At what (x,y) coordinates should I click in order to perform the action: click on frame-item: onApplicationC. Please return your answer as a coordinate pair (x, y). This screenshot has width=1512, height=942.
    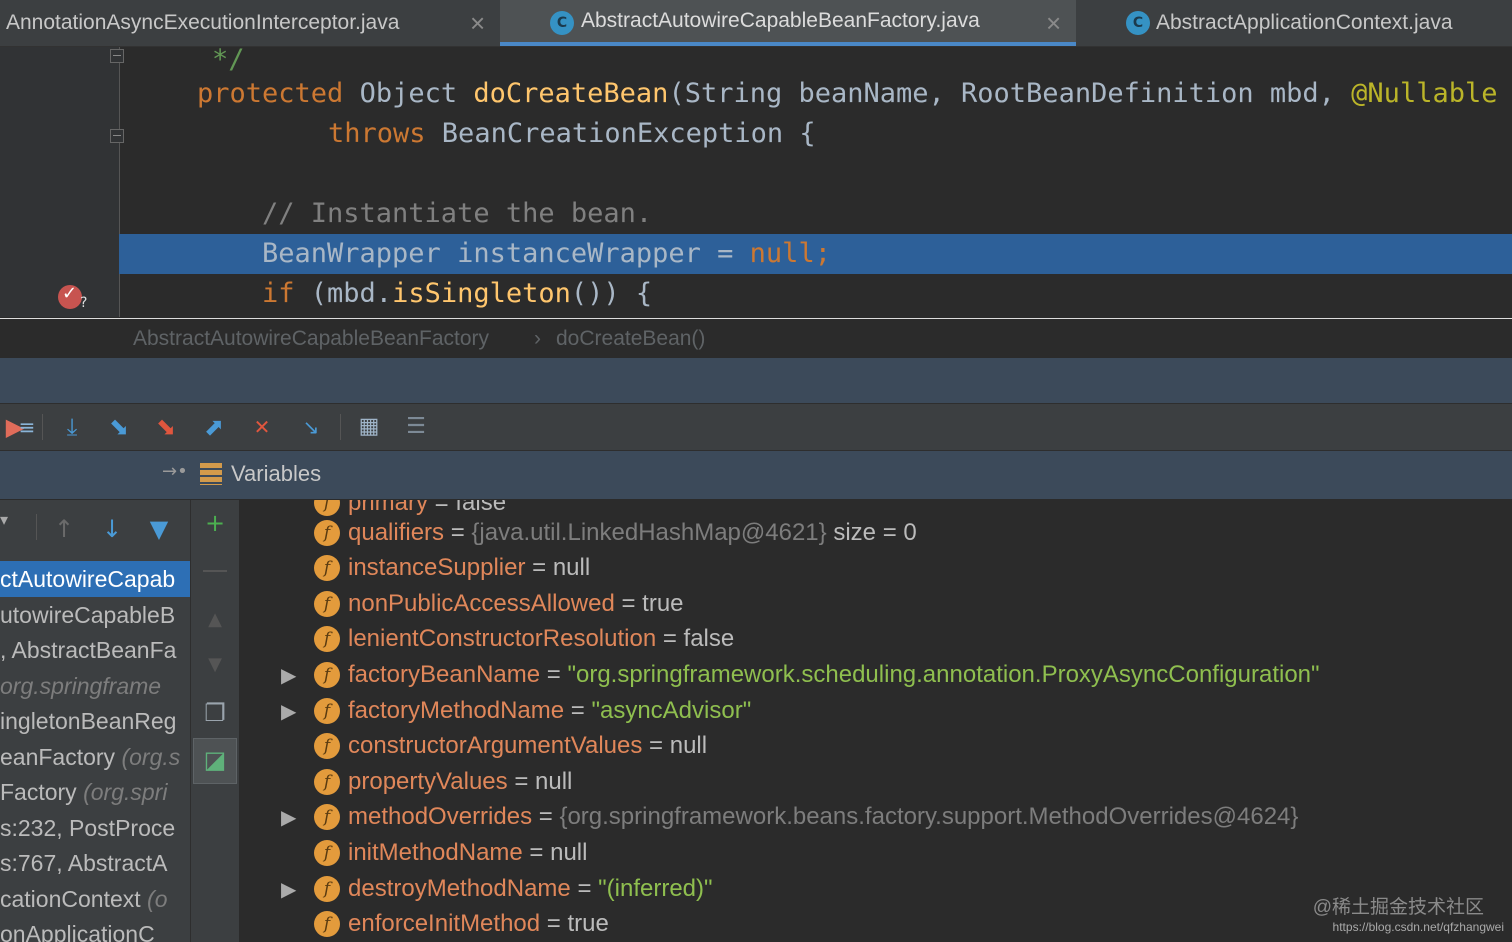
    Looking at the image, I should click on (95, 929).